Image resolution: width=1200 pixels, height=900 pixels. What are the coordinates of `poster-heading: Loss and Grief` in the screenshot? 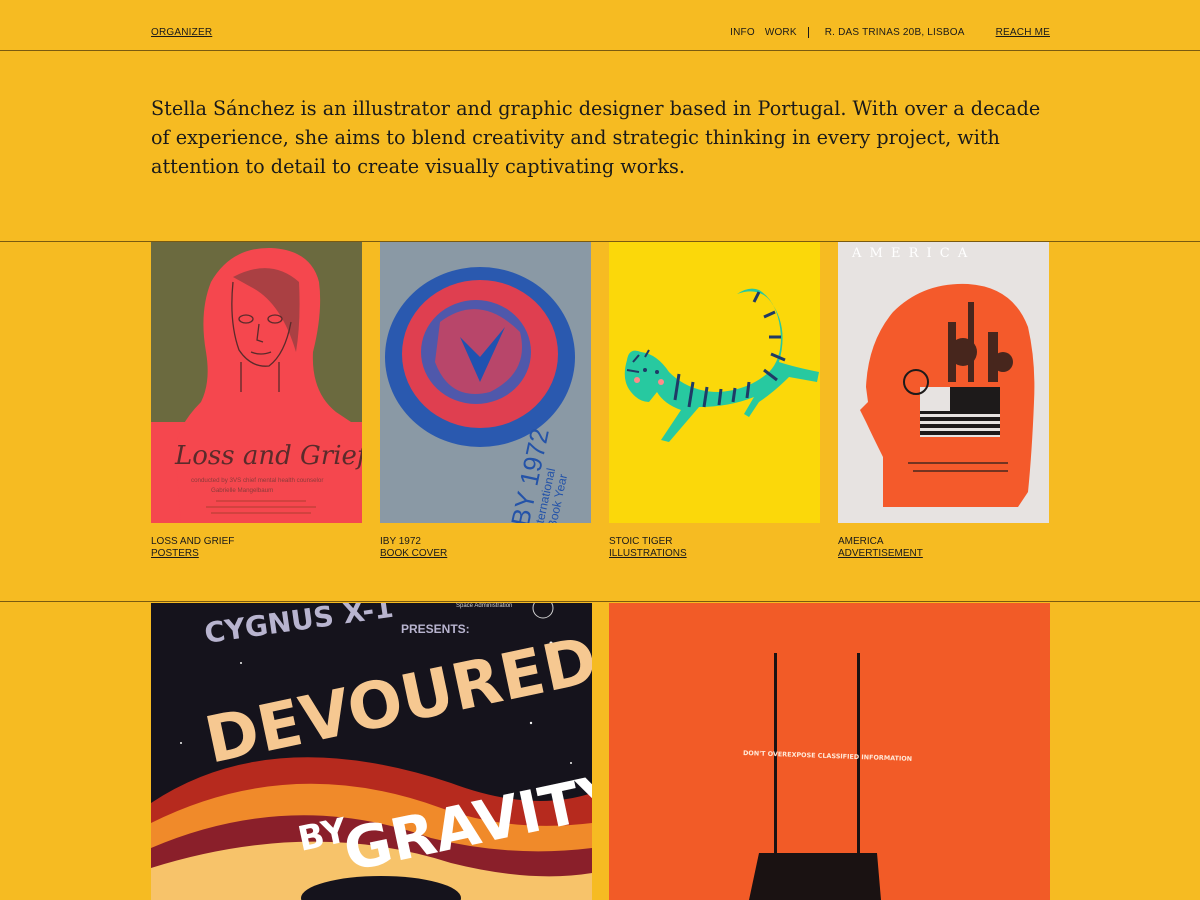 It's located at (268, 456).